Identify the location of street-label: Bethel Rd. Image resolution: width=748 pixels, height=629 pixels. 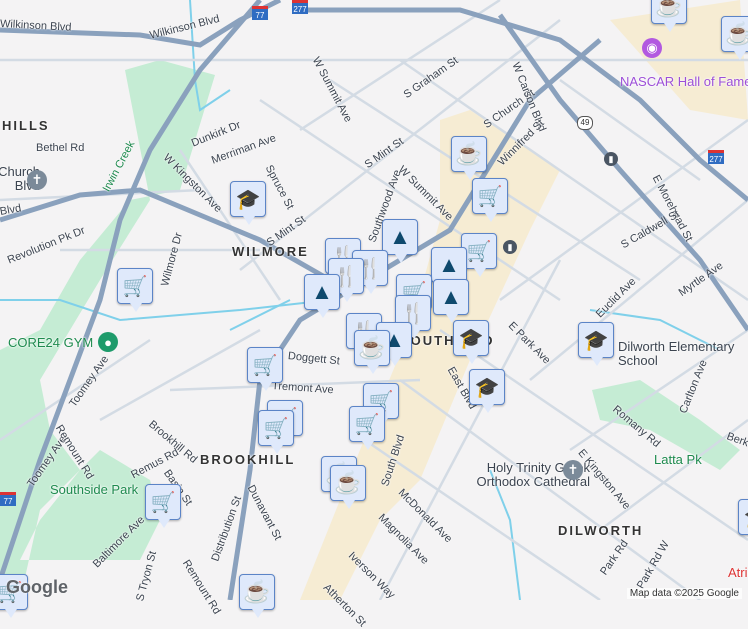
(60, 148).